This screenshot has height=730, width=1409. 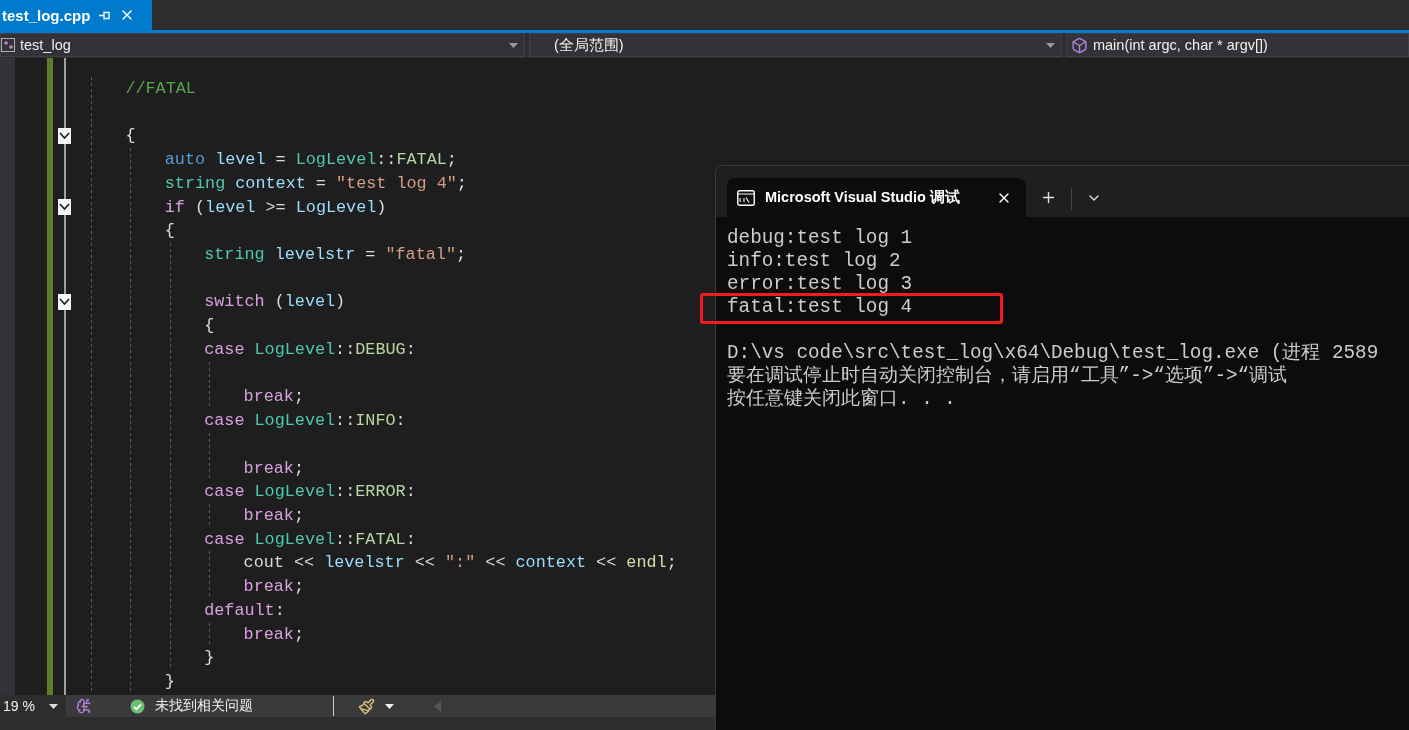 What do you see at coordinates (460, 563) in the screenshot?
I see `code-line: cout << levelstr << ":" << context << endl;` at bounding box center [460, 563].